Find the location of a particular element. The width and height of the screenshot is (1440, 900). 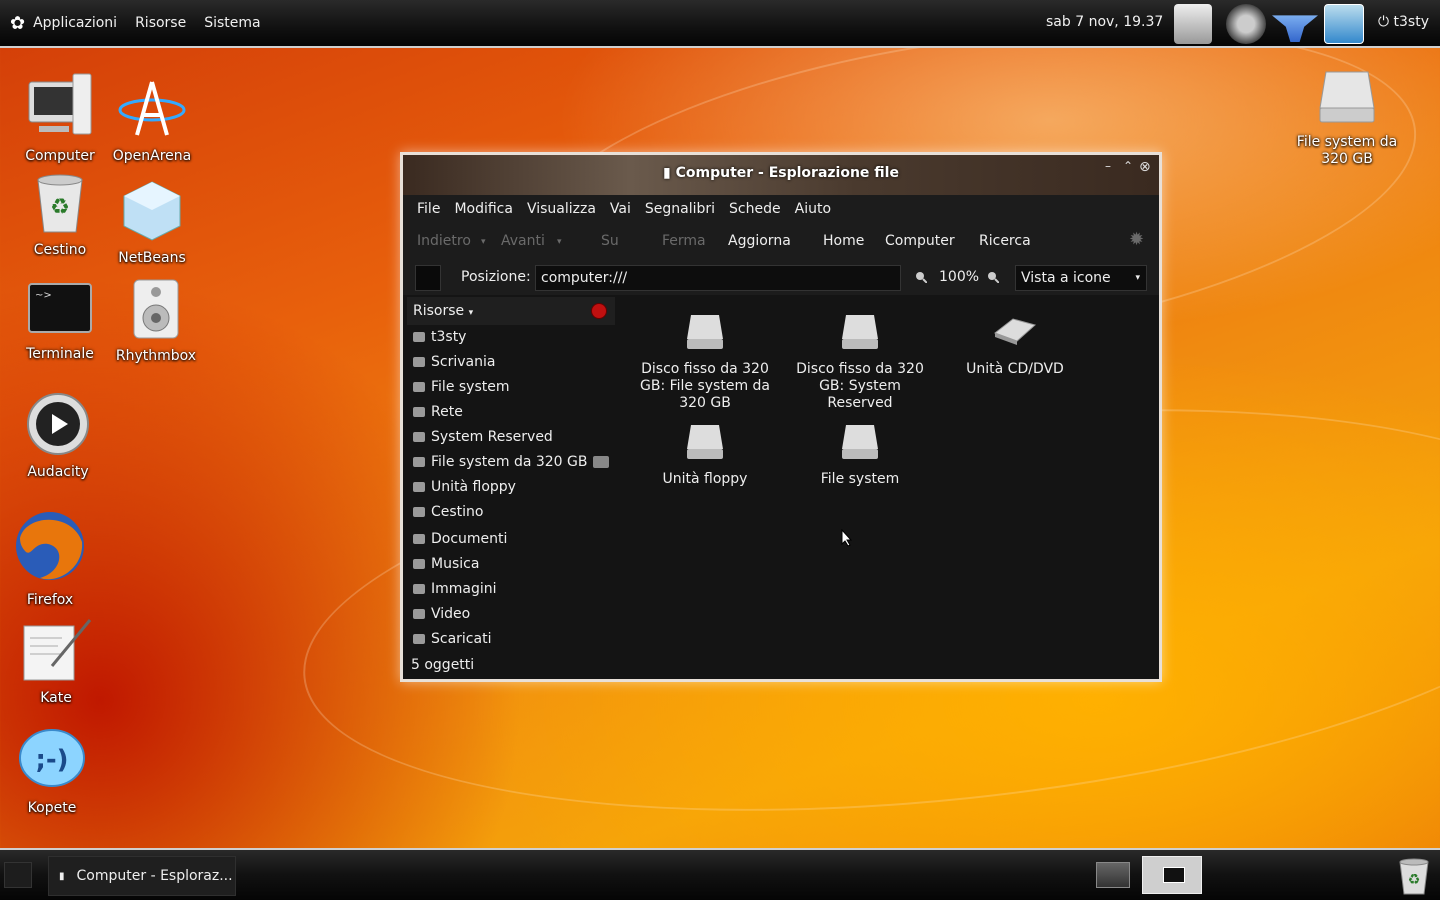

desktop-icon-terminale: ~> Terminale is located at coordinates (60, 322).